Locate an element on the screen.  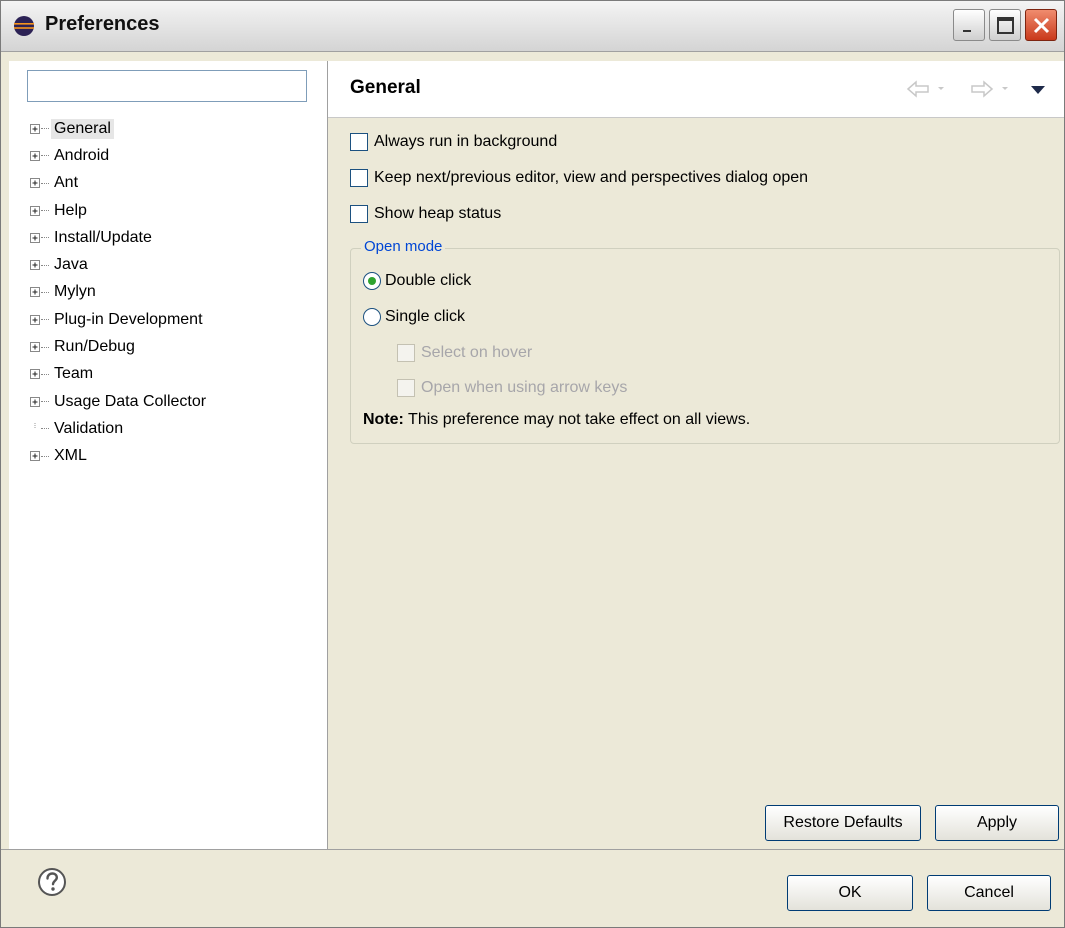
tree-item-label: Ant is located at coordinates (66, 183).